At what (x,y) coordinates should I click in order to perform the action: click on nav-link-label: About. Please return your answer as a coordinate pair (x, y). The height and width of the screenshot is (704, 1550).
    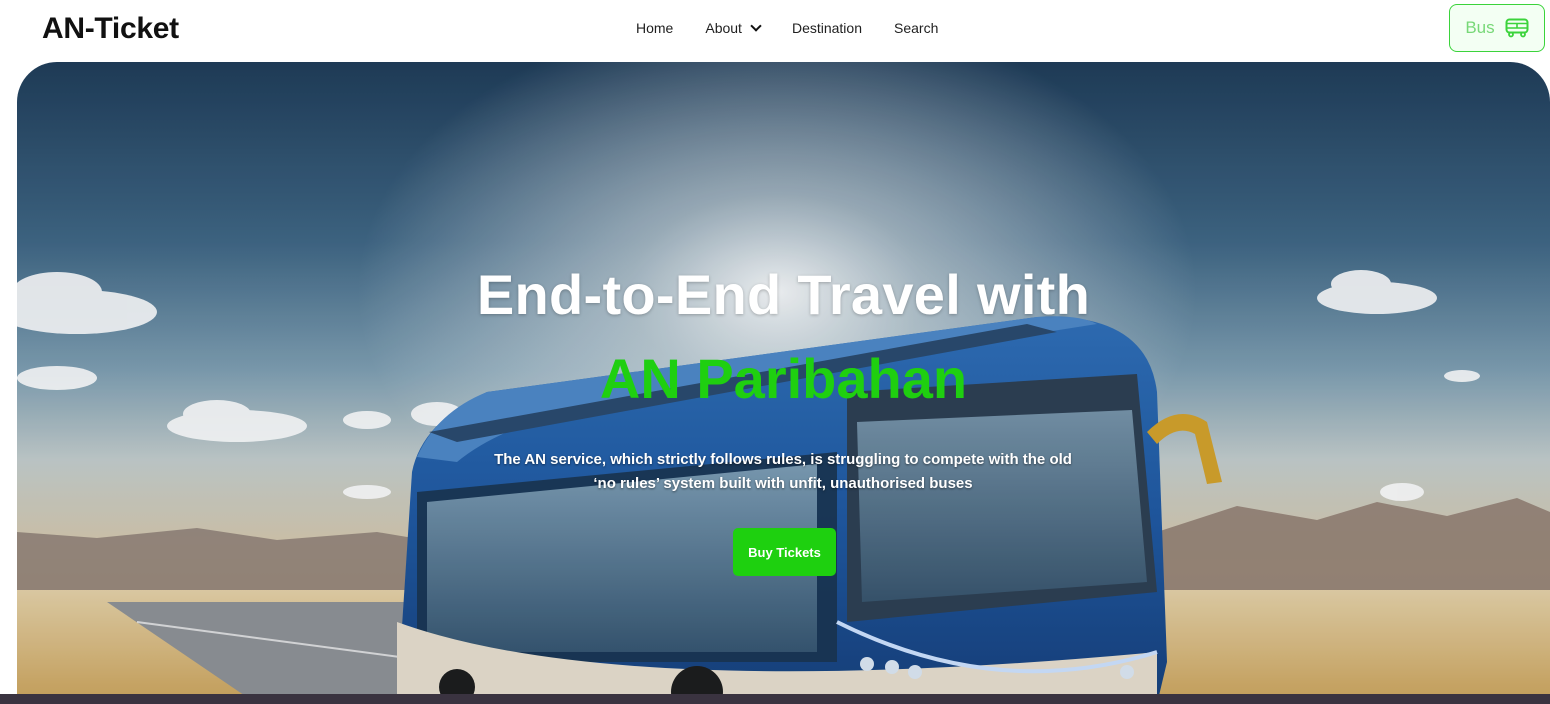
    Looking at the image, I should click on (723, 28).